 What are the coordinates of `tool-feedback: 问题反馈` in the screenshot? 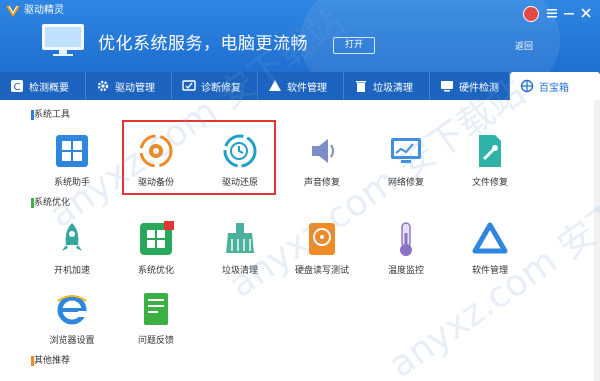 It's located at (156, 317).